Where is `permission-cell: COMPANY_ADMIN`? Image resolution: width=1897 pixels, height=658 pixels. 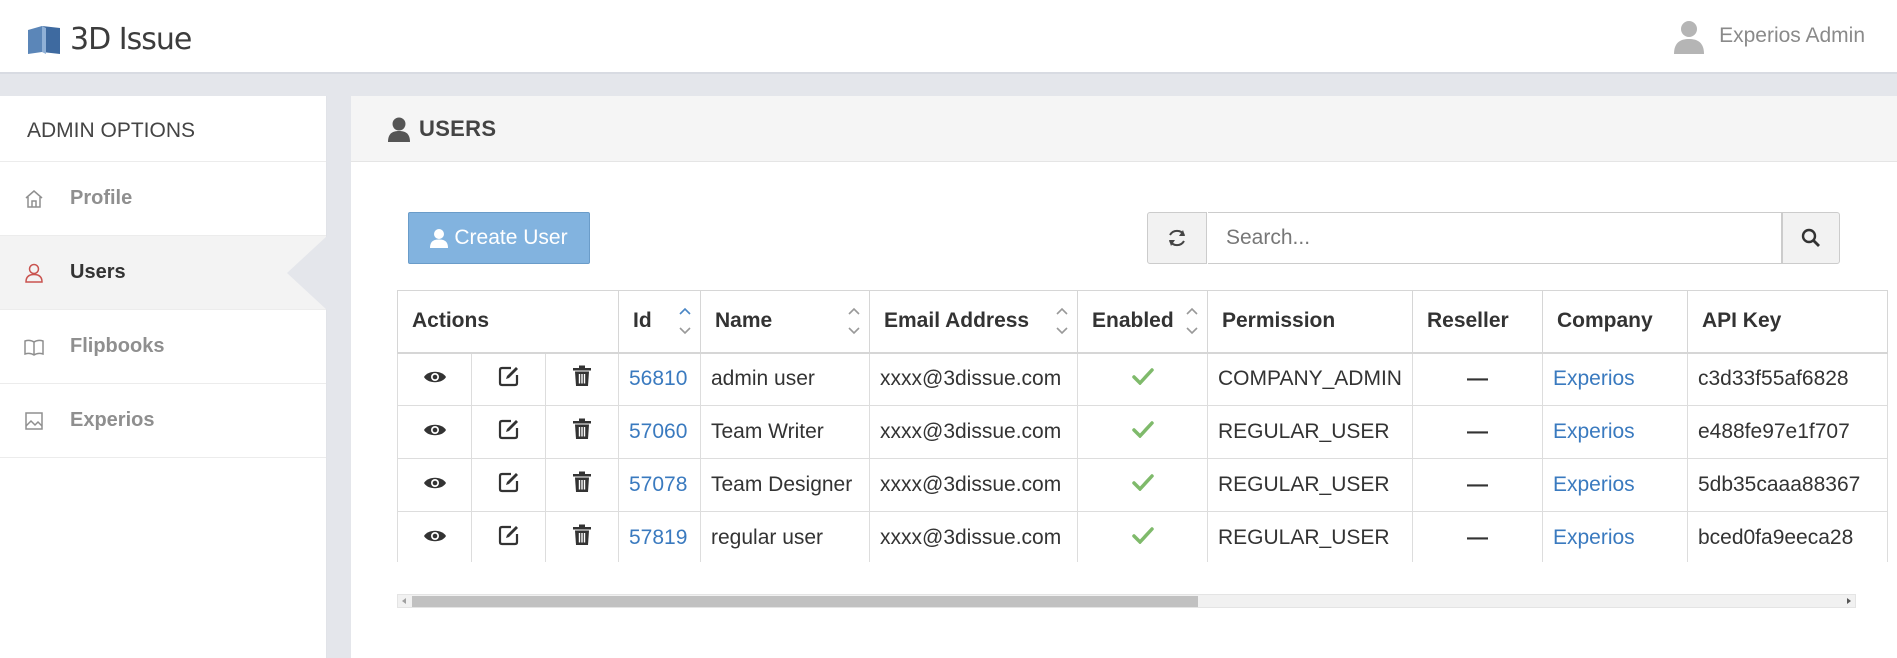
permission-cell: COMPANY_ADMIN is located at coordinates (1310, 379).